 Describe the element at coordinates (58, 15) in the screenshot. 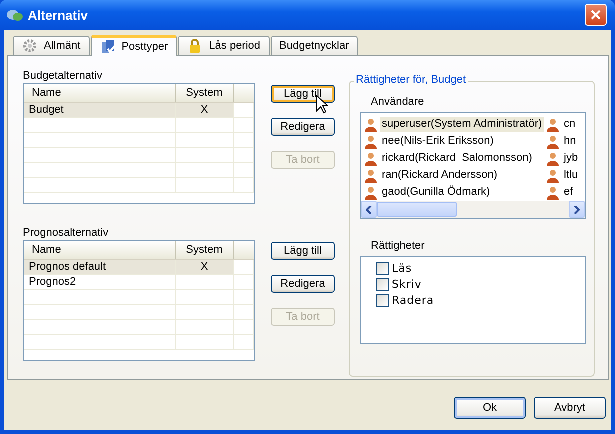

I see `window-title: Alternativ` at that location.